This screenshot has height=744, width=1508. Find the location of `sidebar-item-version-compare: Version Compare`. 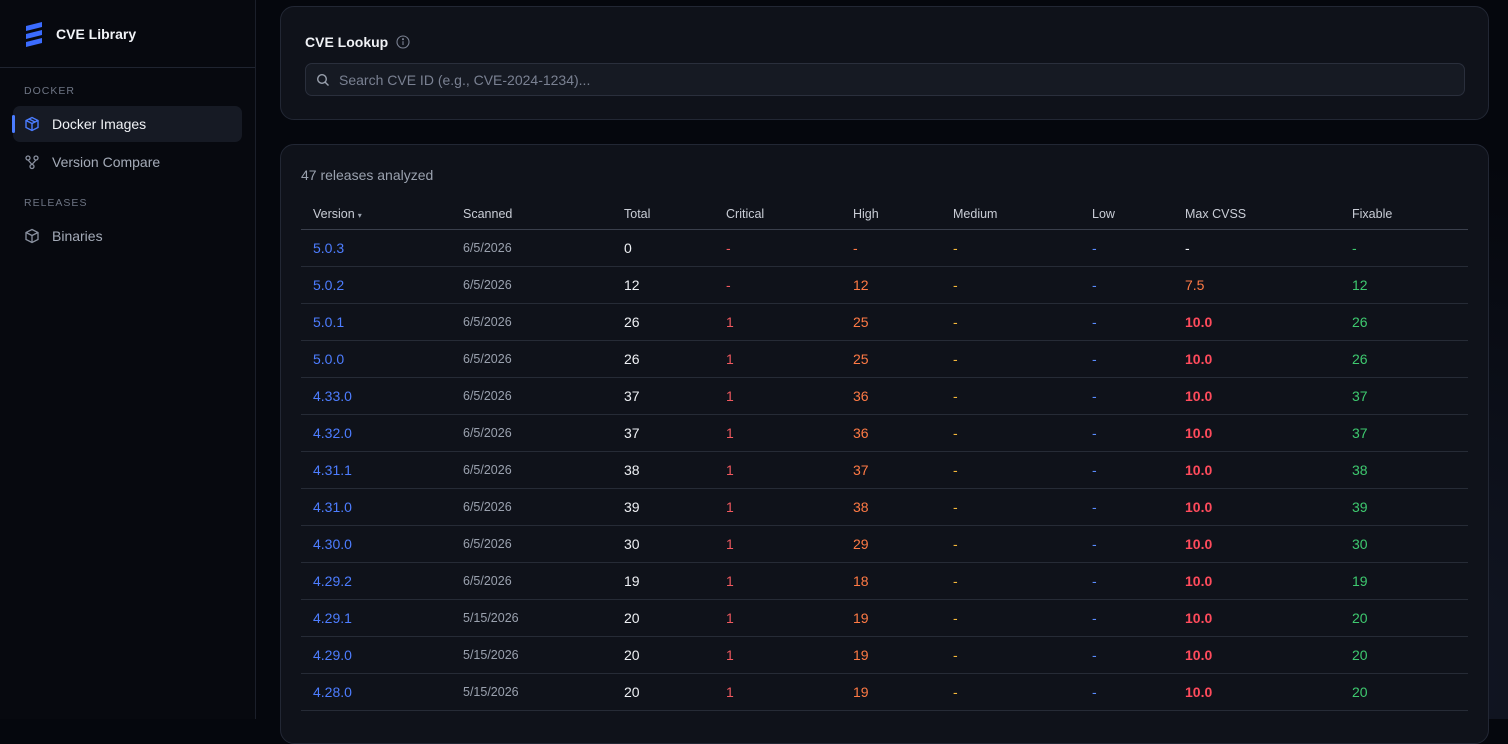

sidebar-item-version-compare: Version Compare is located at coordinates (127, 162).